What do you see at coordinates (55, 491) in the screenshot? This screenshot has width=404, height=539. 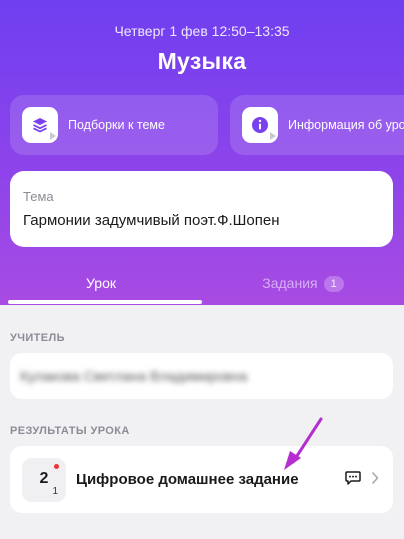 I see `grade-weight: 1` at bounding box center [55, 491].